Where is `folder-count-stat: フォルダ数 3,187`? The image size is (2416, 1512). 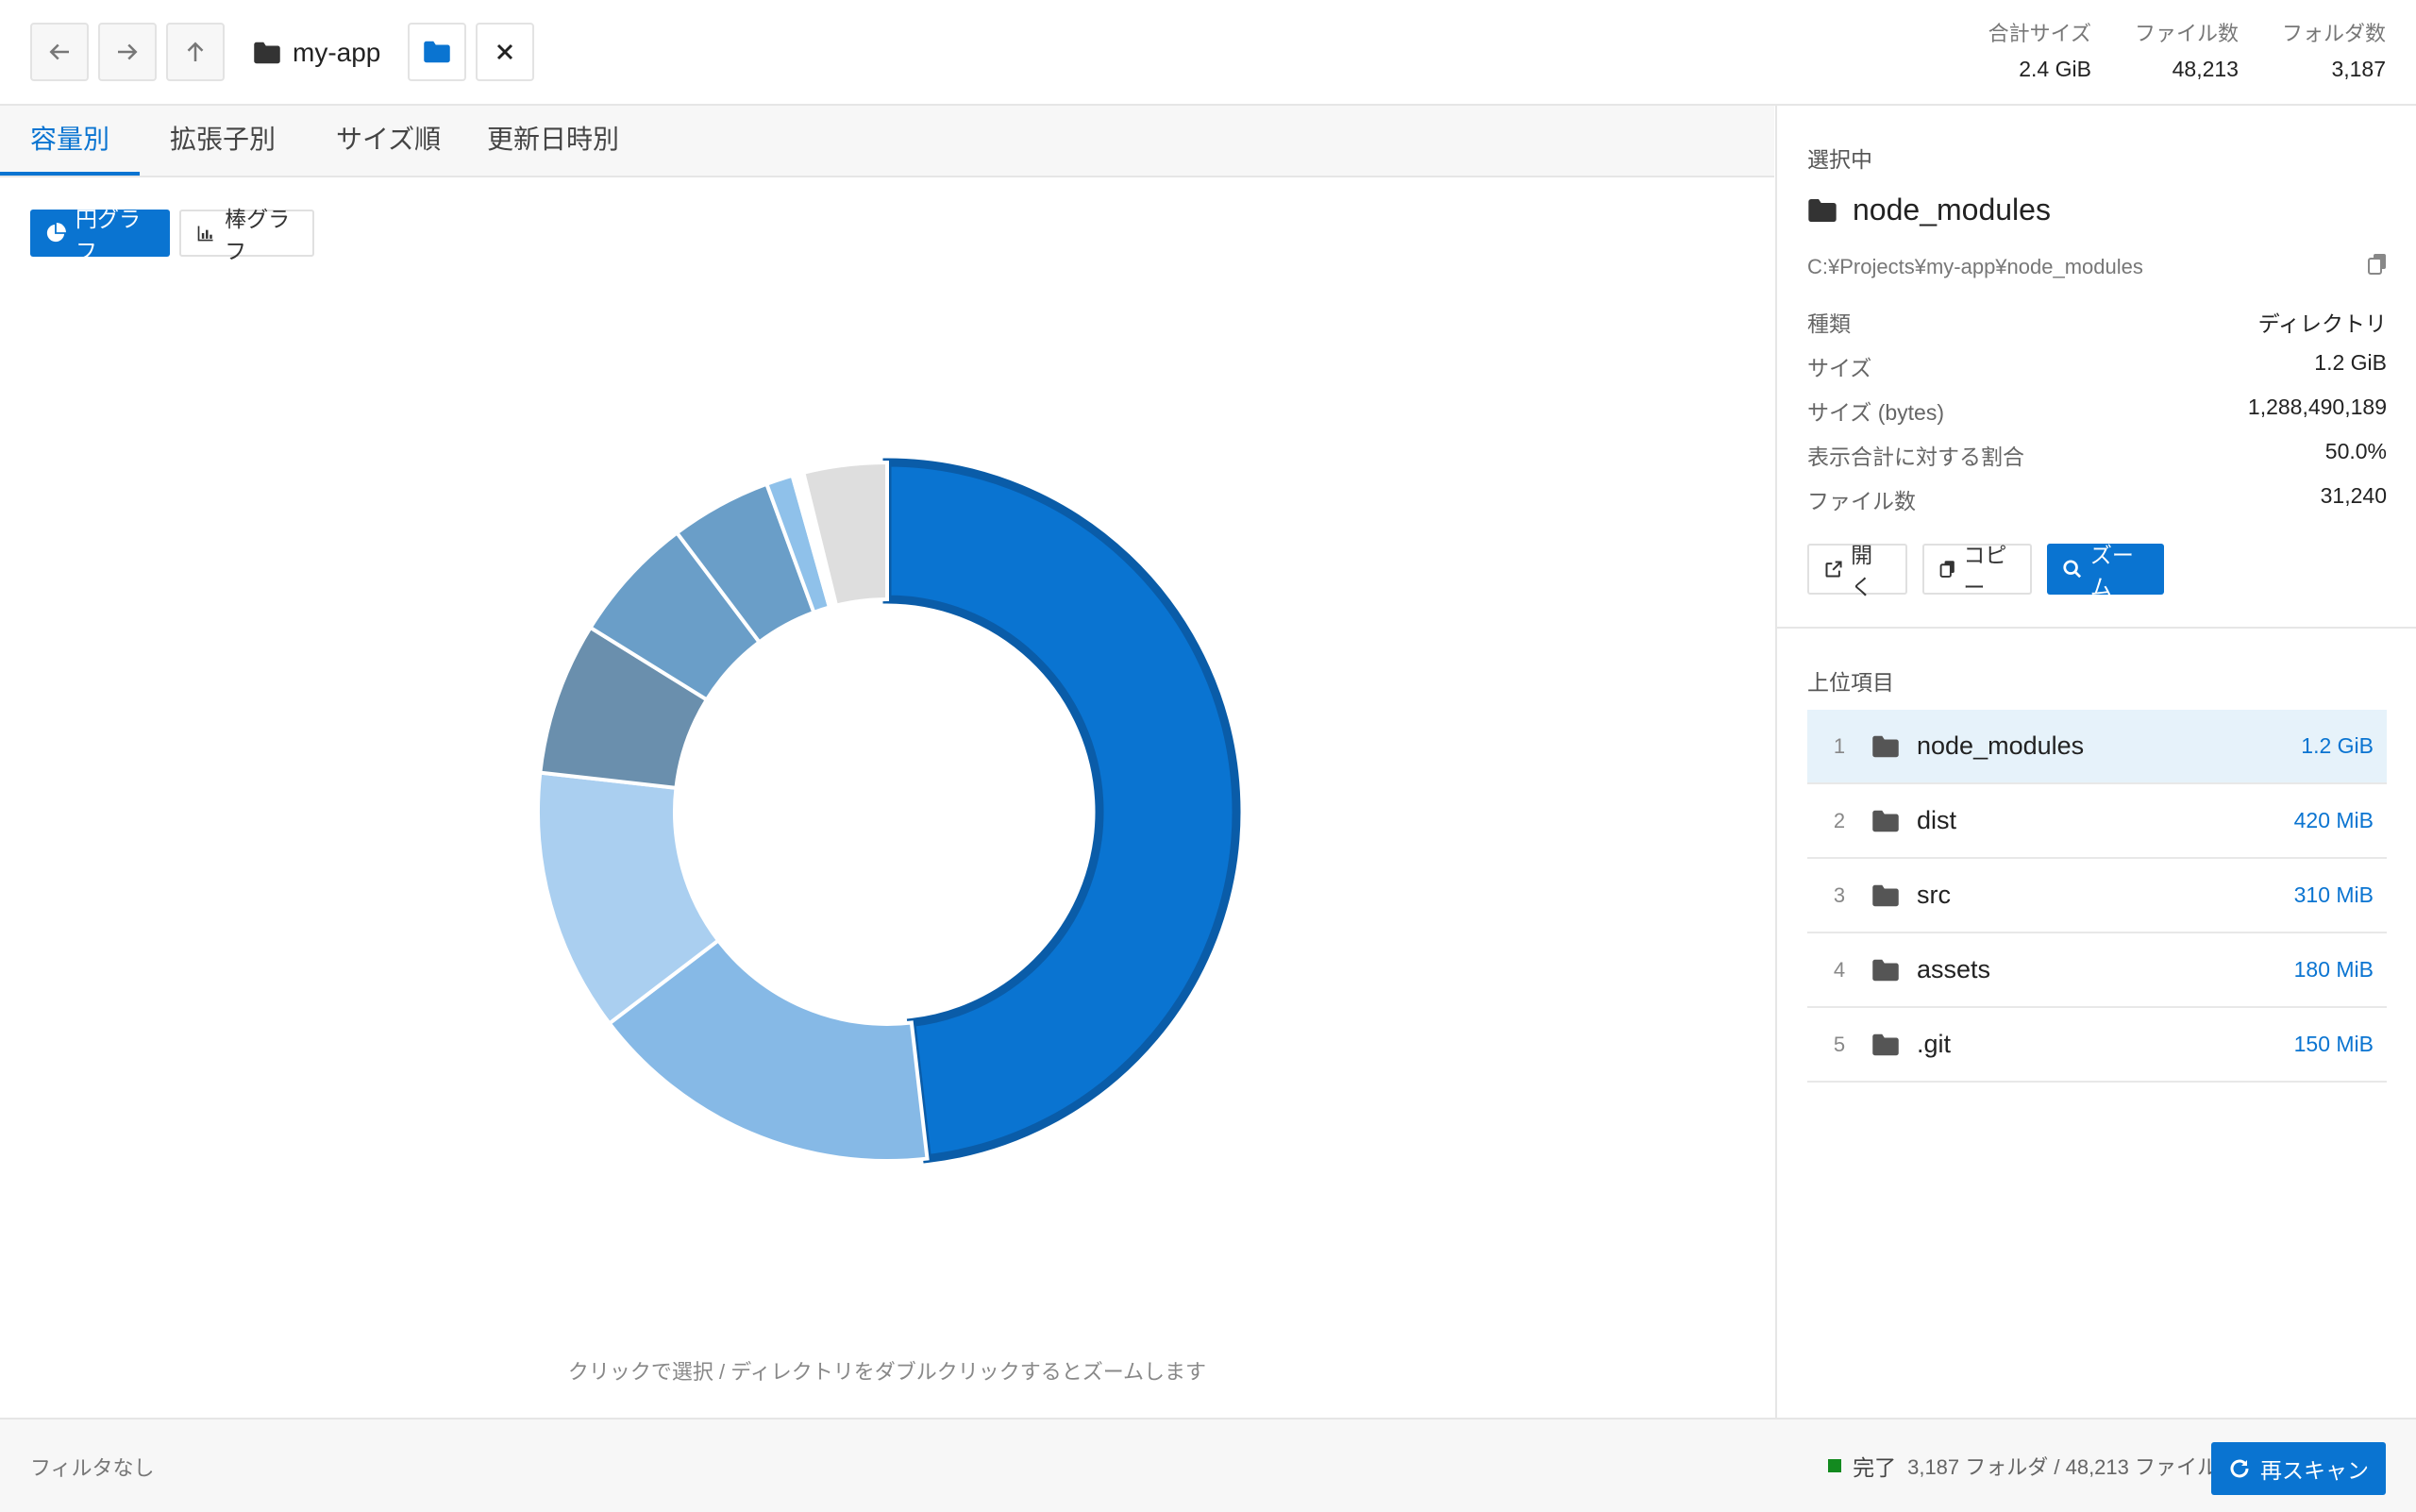 folder-count-stat: フォルダ数 3,187 is located at coordinates (2334, 49).